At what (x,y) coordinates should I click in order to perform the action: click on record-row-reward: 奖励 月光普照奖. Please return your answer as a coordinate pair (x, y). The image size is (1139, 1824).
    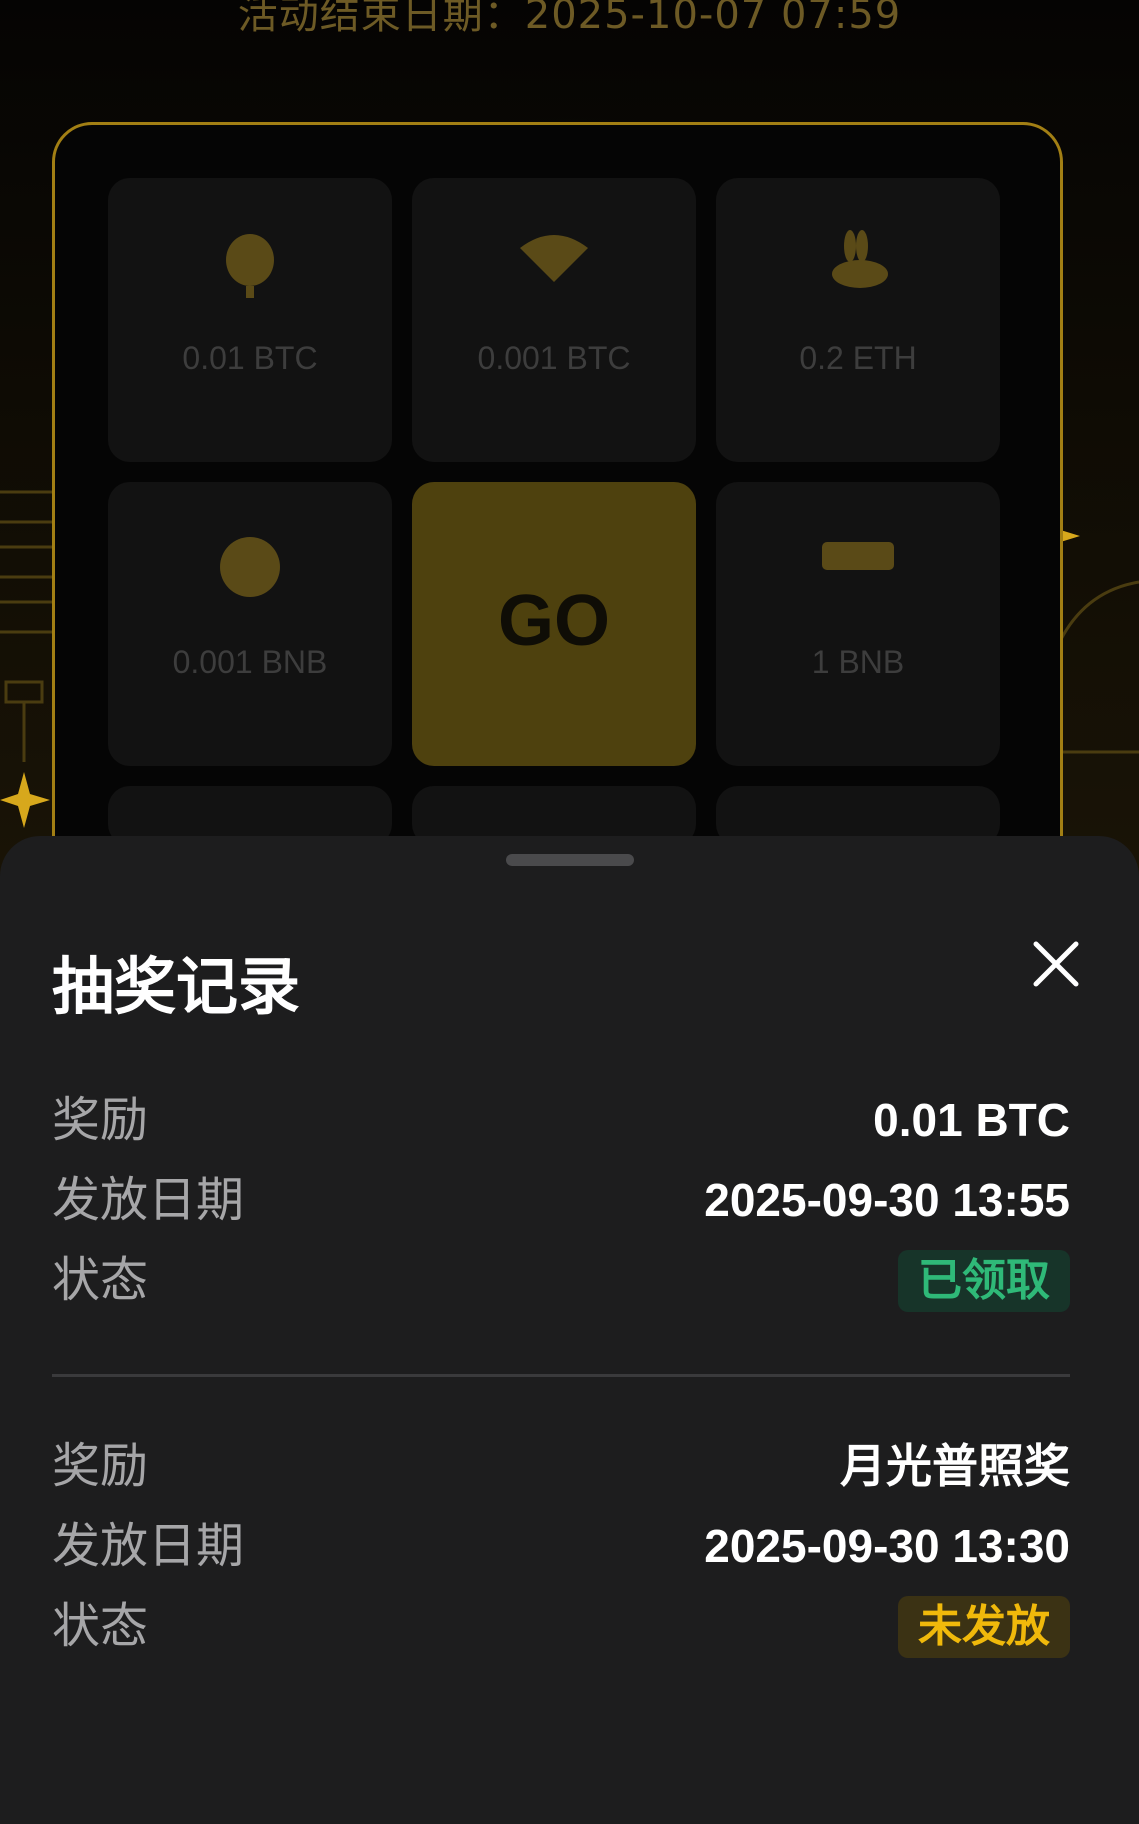
    Looking at the image, I should click on (561, 1466).